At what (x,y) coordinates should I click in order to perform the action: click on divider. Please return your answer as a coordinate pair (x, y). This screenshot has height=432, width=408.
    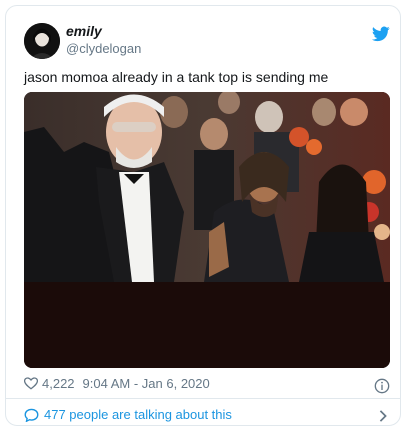
    Looking at the image, I should click on (203, 398).